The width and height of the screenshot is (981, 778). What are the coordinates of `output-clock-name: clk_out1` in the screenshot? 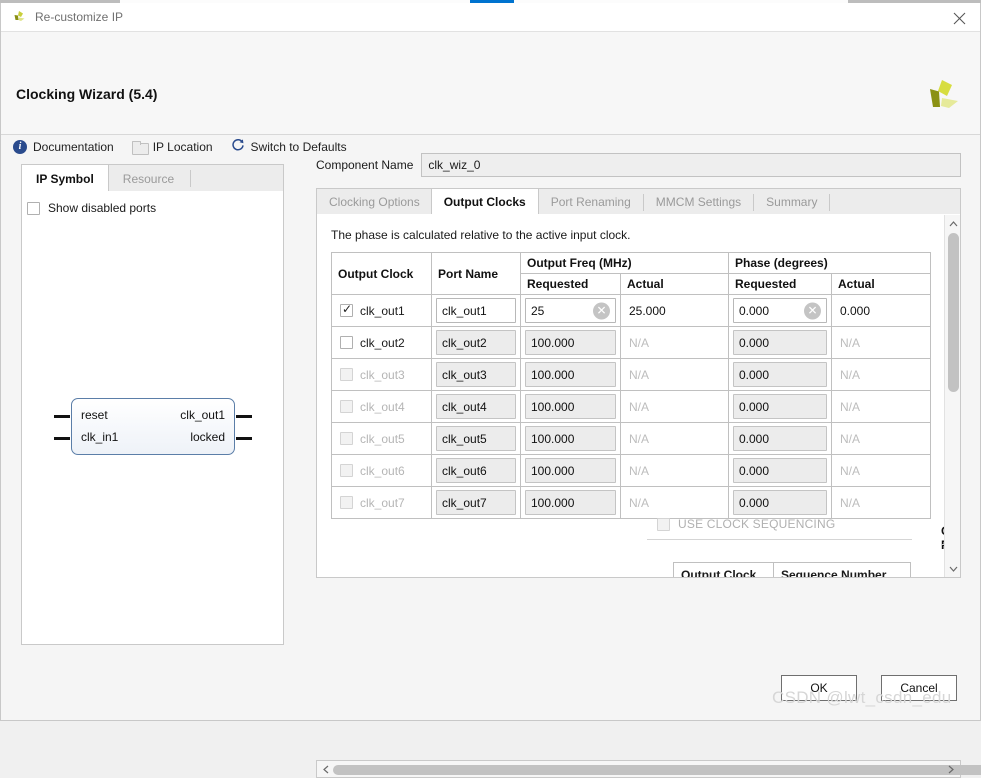 It's located at (382, 310).